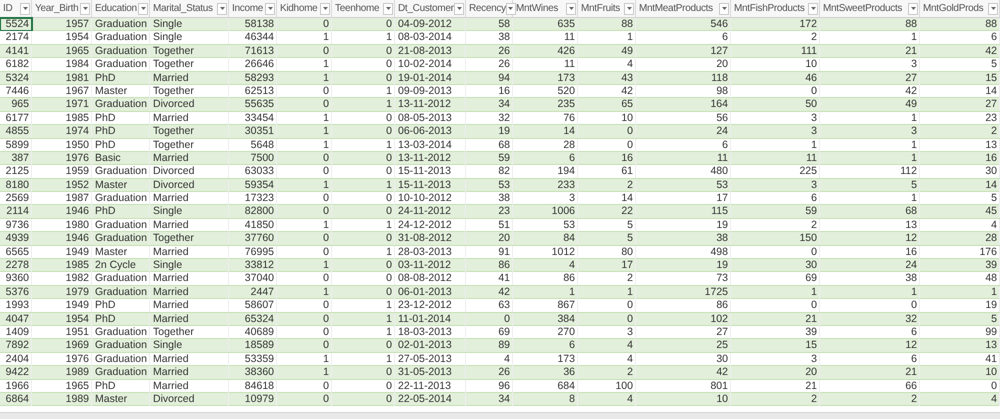  I want to click on column-header: Teenhome, so click(357, 9).